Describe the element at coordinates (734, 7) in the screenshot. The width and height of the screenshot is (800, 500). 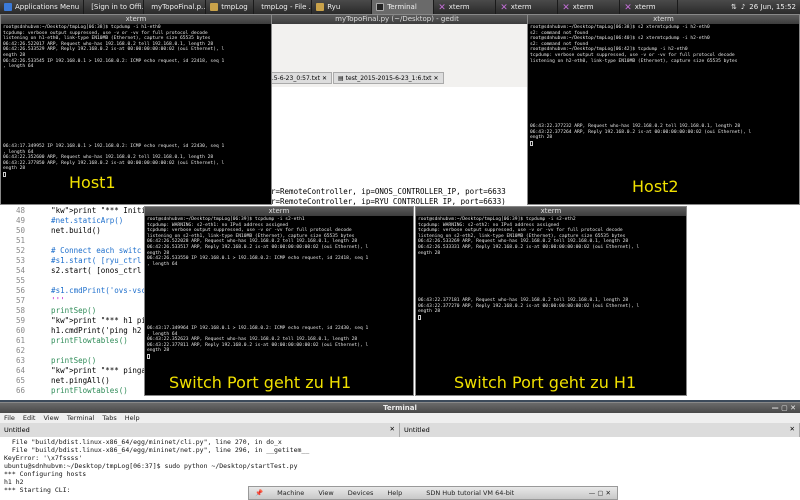
I see `network-icon: ⇅` at that location.